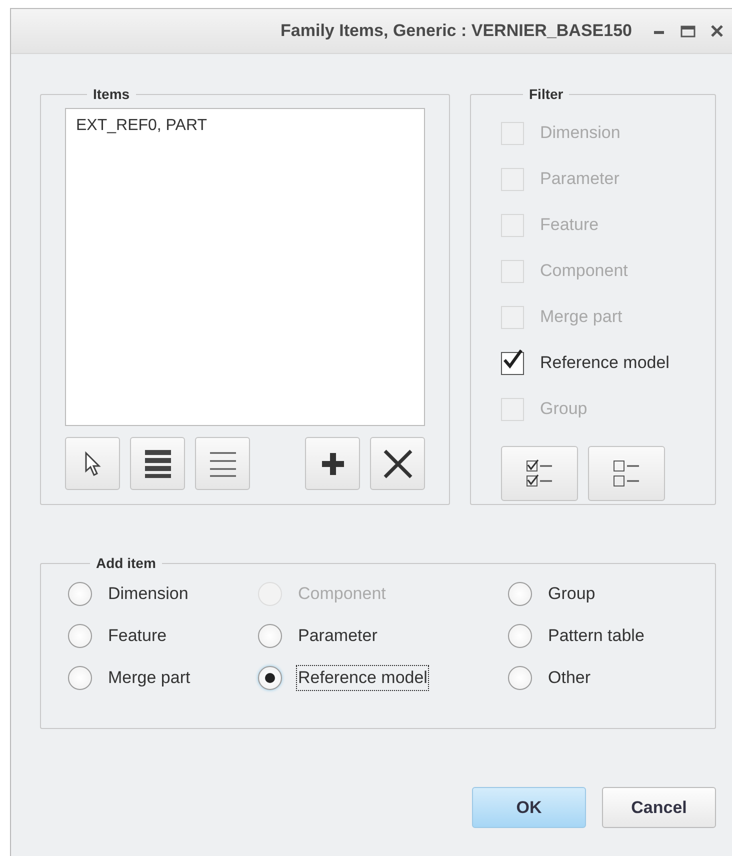 The width and height of the screenshot is (732, 856). I want to click on cursor-icon, so click(92, 463).